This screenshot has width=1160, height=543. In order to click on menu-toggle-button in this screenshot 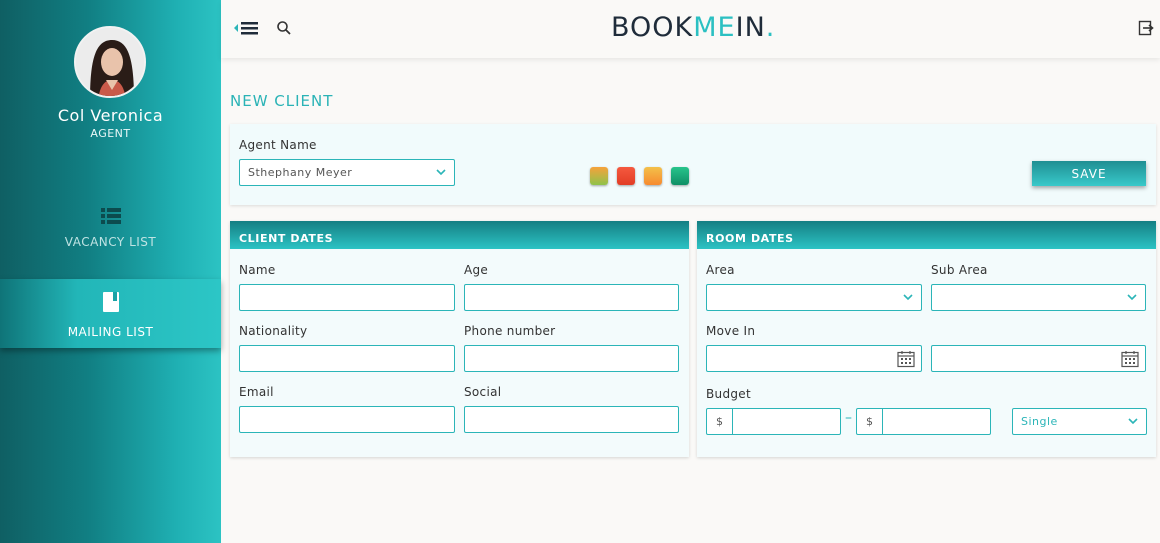, I will do `click(247, 29)`.